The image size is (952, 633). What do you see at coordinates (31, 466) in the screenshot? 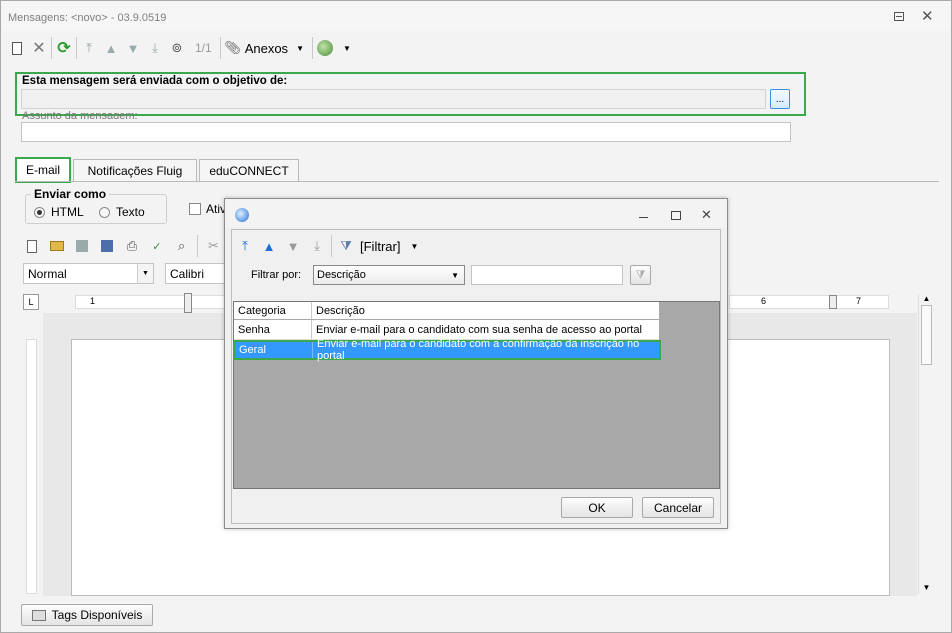
I see `vertical-ruler` at bounding box center [31, 466].